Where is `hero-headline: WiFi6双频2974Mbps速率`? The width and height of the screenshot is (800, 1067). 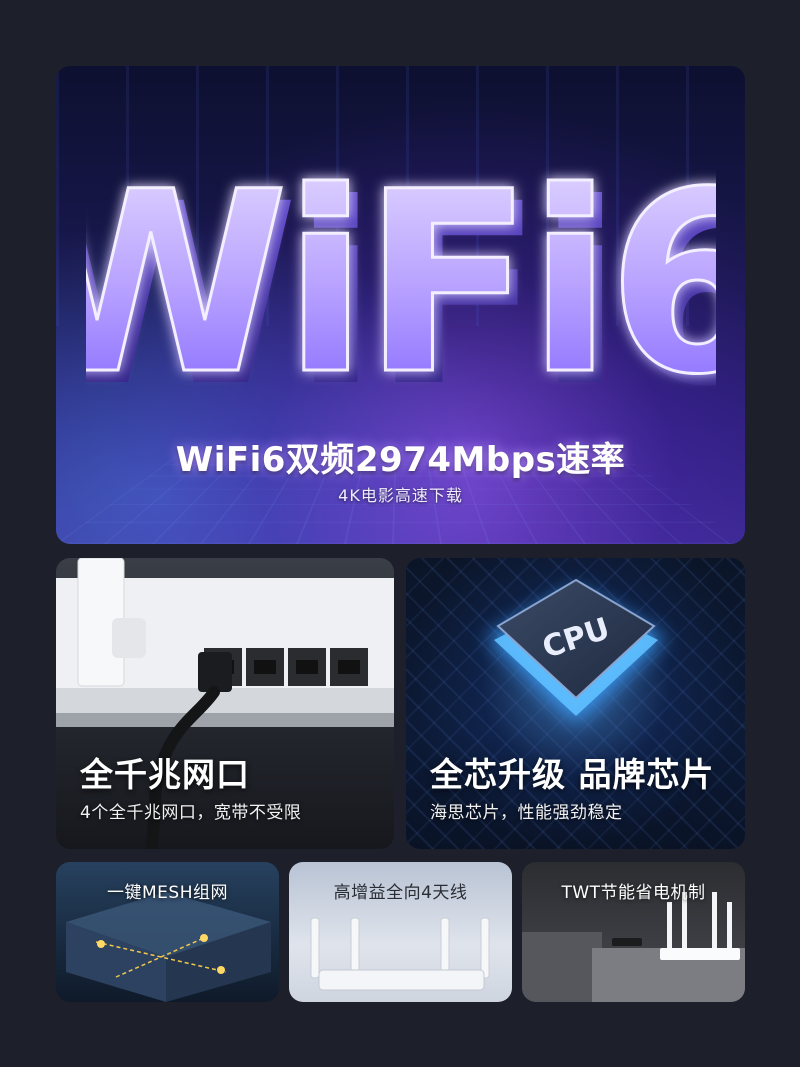 hero-headline: WiFi6双频2974Mbps速率 is located at coordinates (400, 460).